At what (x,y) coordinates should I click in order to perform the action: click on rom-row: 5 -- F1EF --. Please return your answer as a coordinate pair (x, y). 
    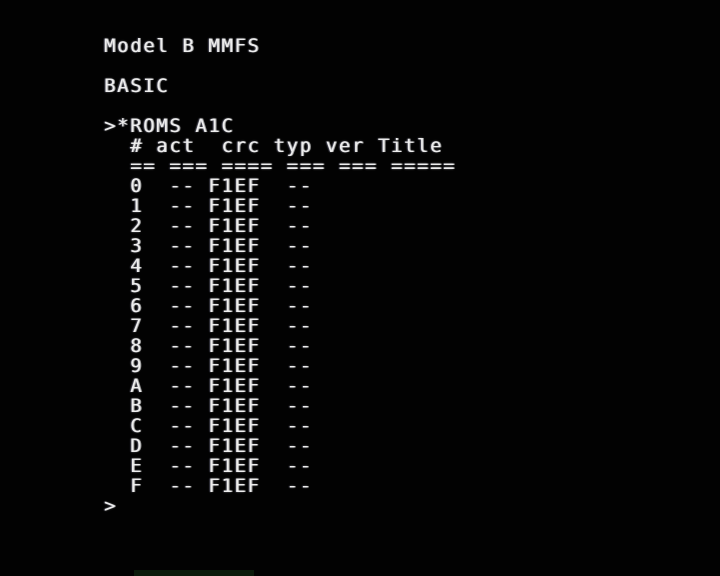
    Looking at the image, I should click on (208, 286).